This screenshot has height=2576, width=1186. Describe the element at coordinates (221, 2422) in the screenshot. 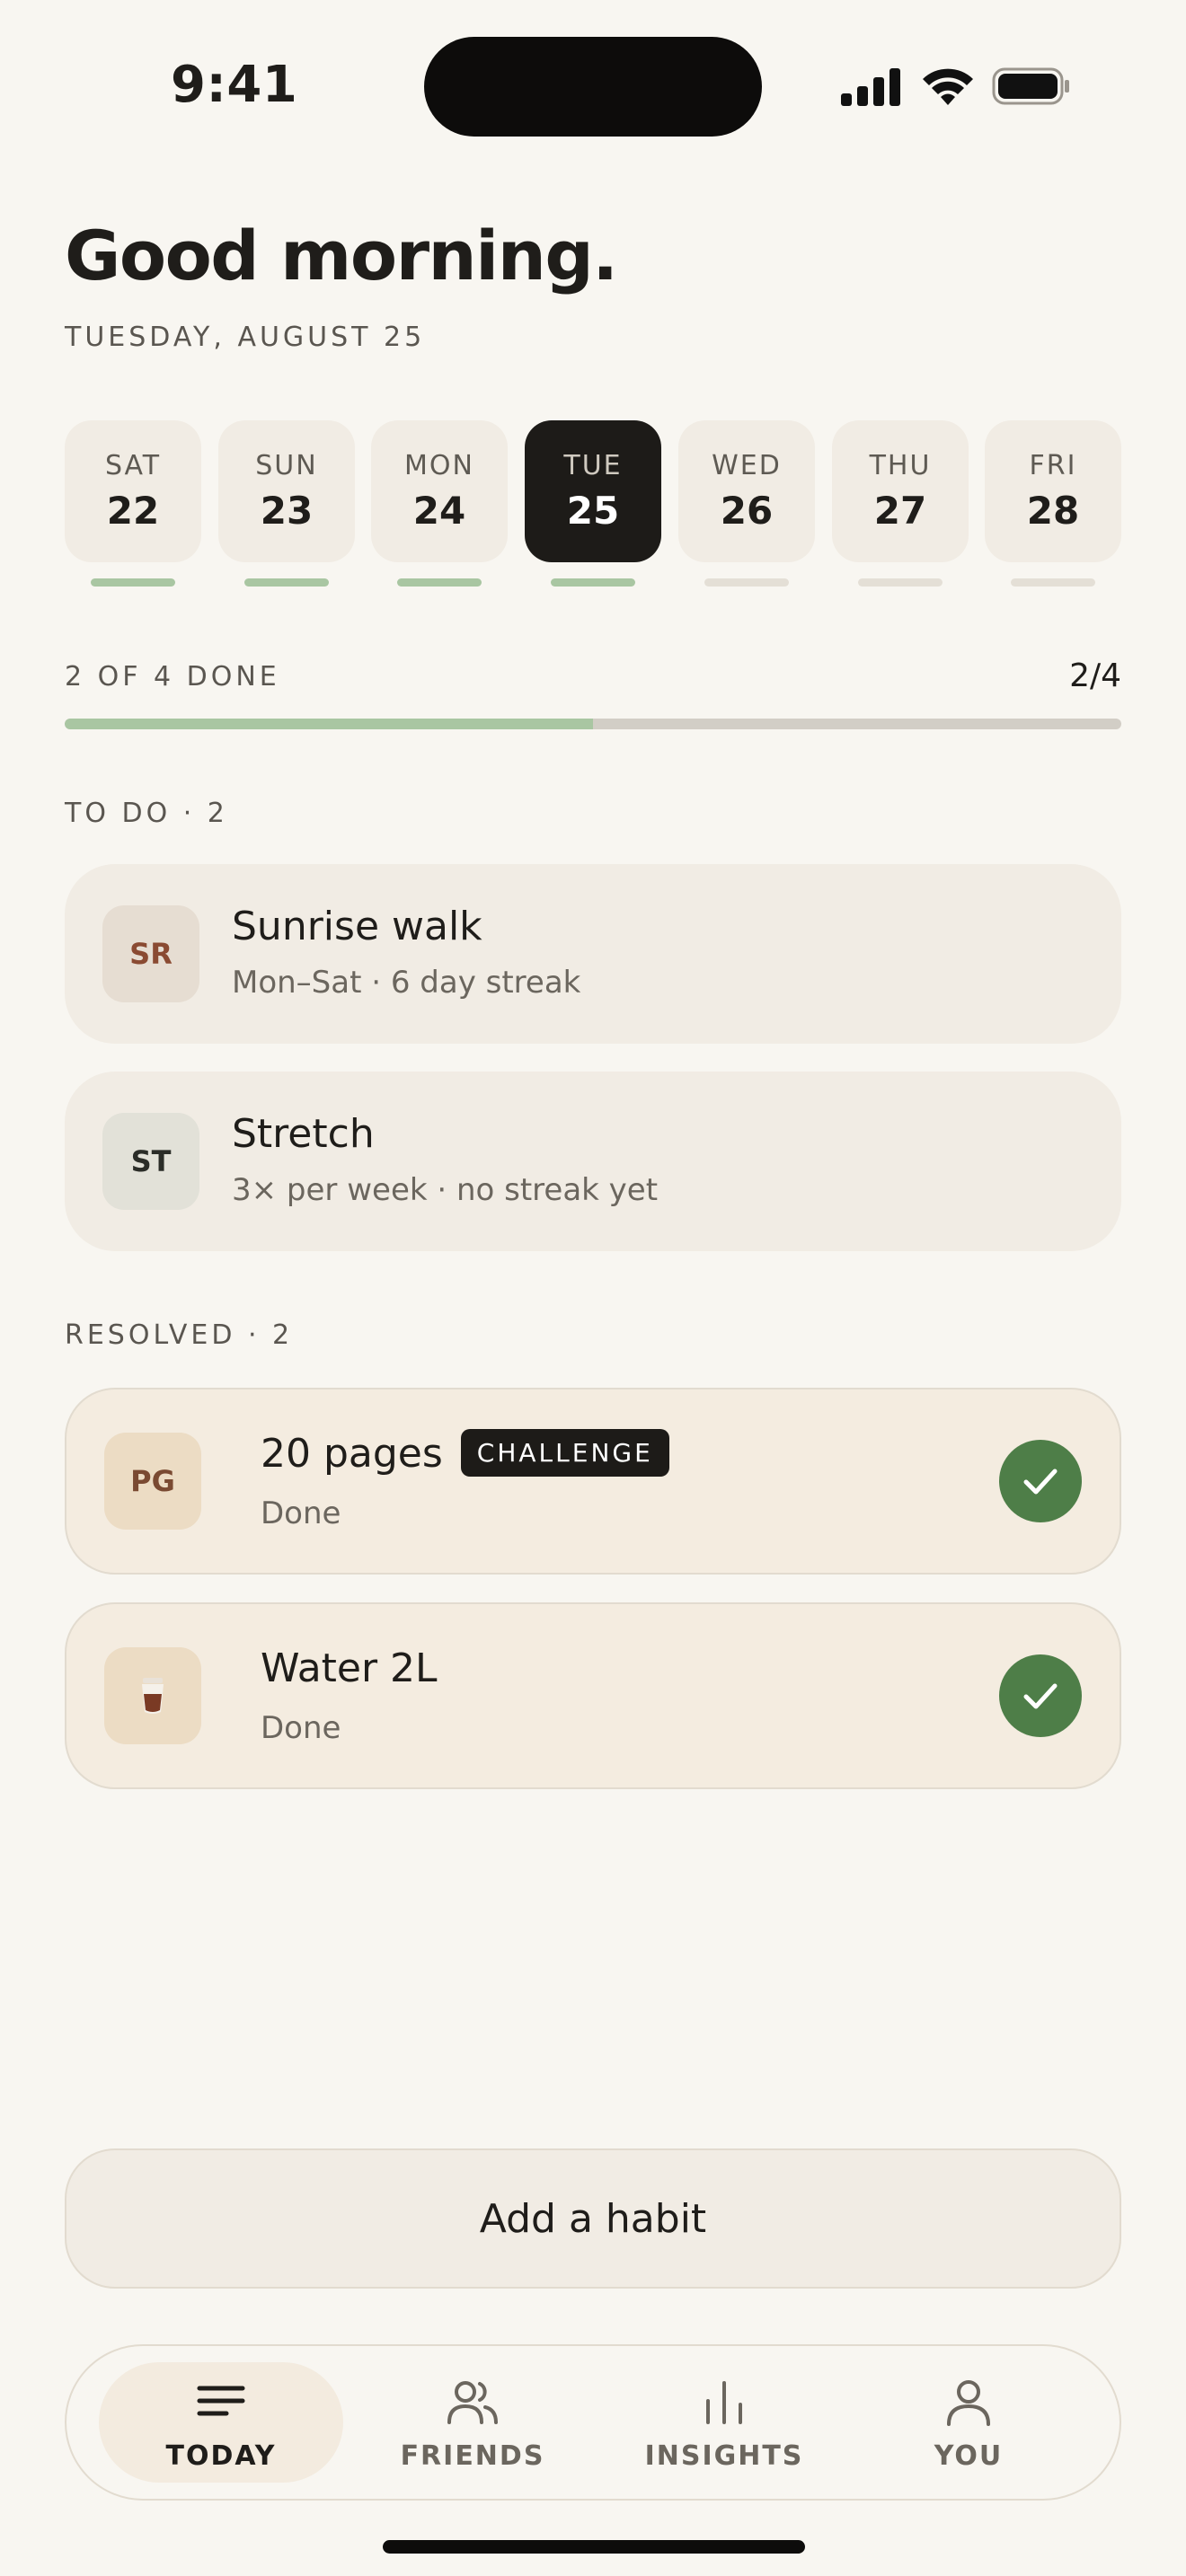

I see `tab-today: TODAY` at that location.